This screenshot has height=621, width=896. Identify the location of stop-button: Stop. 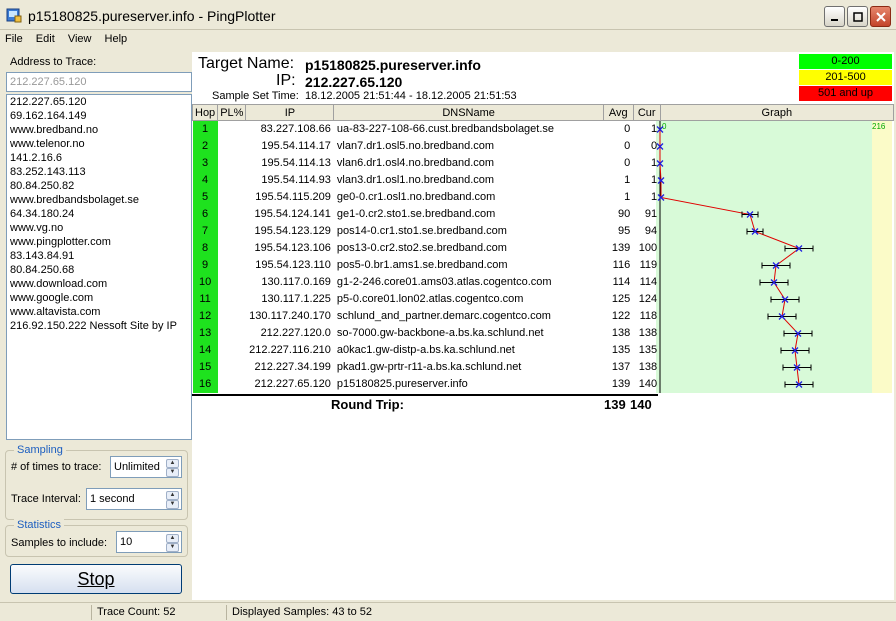
(96, 579).